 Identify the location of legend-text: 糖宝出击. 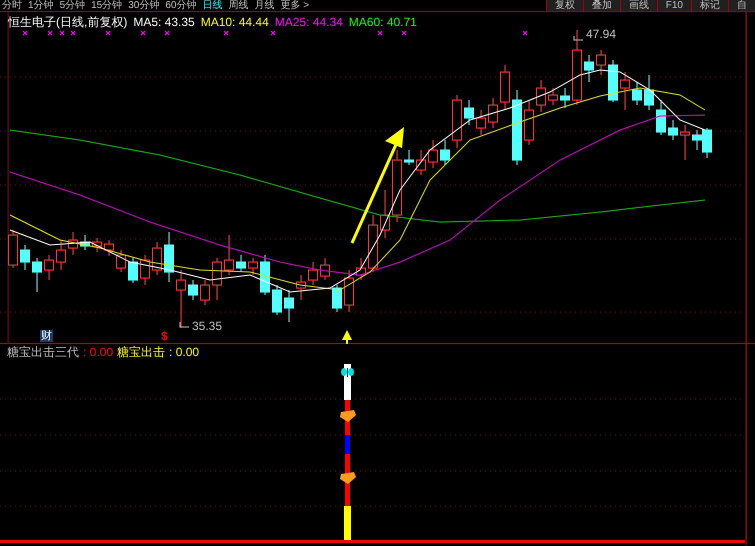
(141, 352).